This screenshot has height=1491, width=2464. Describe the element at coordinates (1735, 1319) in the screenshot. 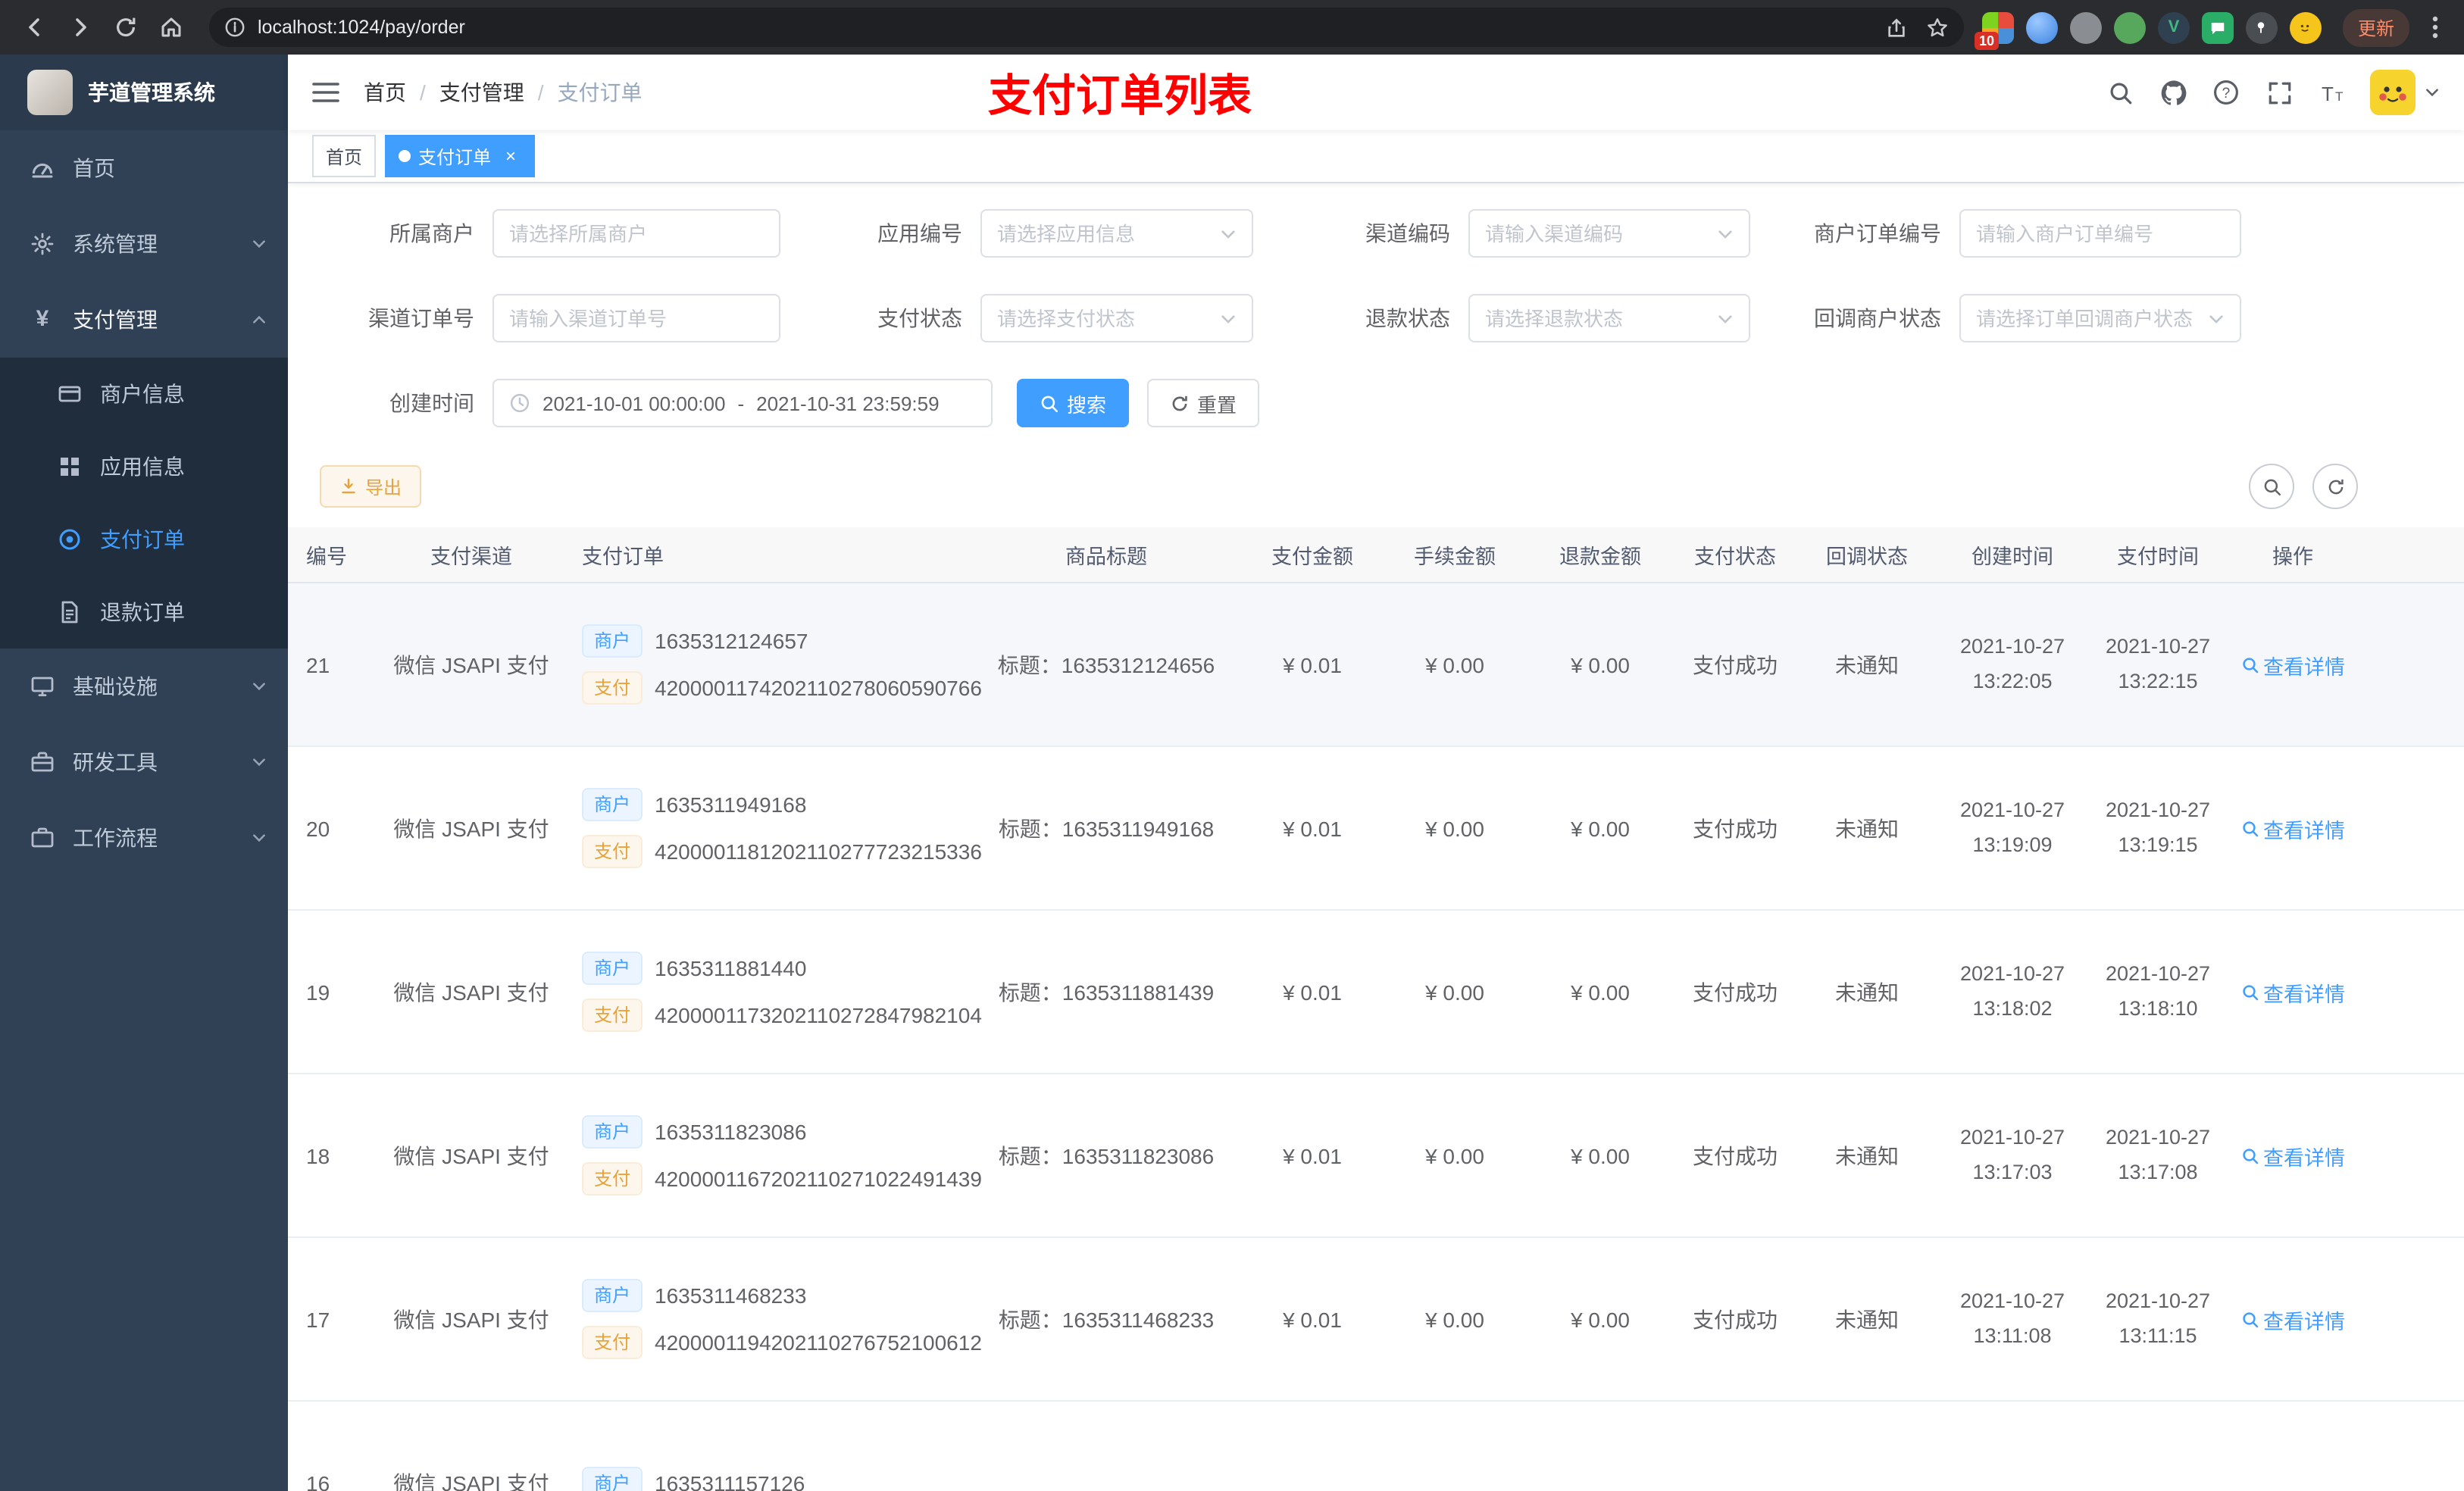

I see `cell-status: 支付成功` at that location.